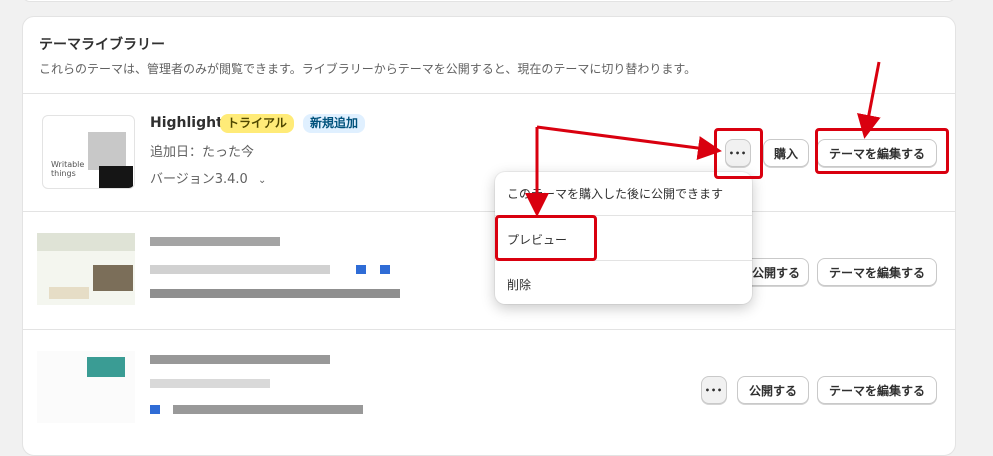  What do you see at coordinates (186, 123) in the screenshot?
I see `theme-name: Highlight` at bounding box center [186, 123].